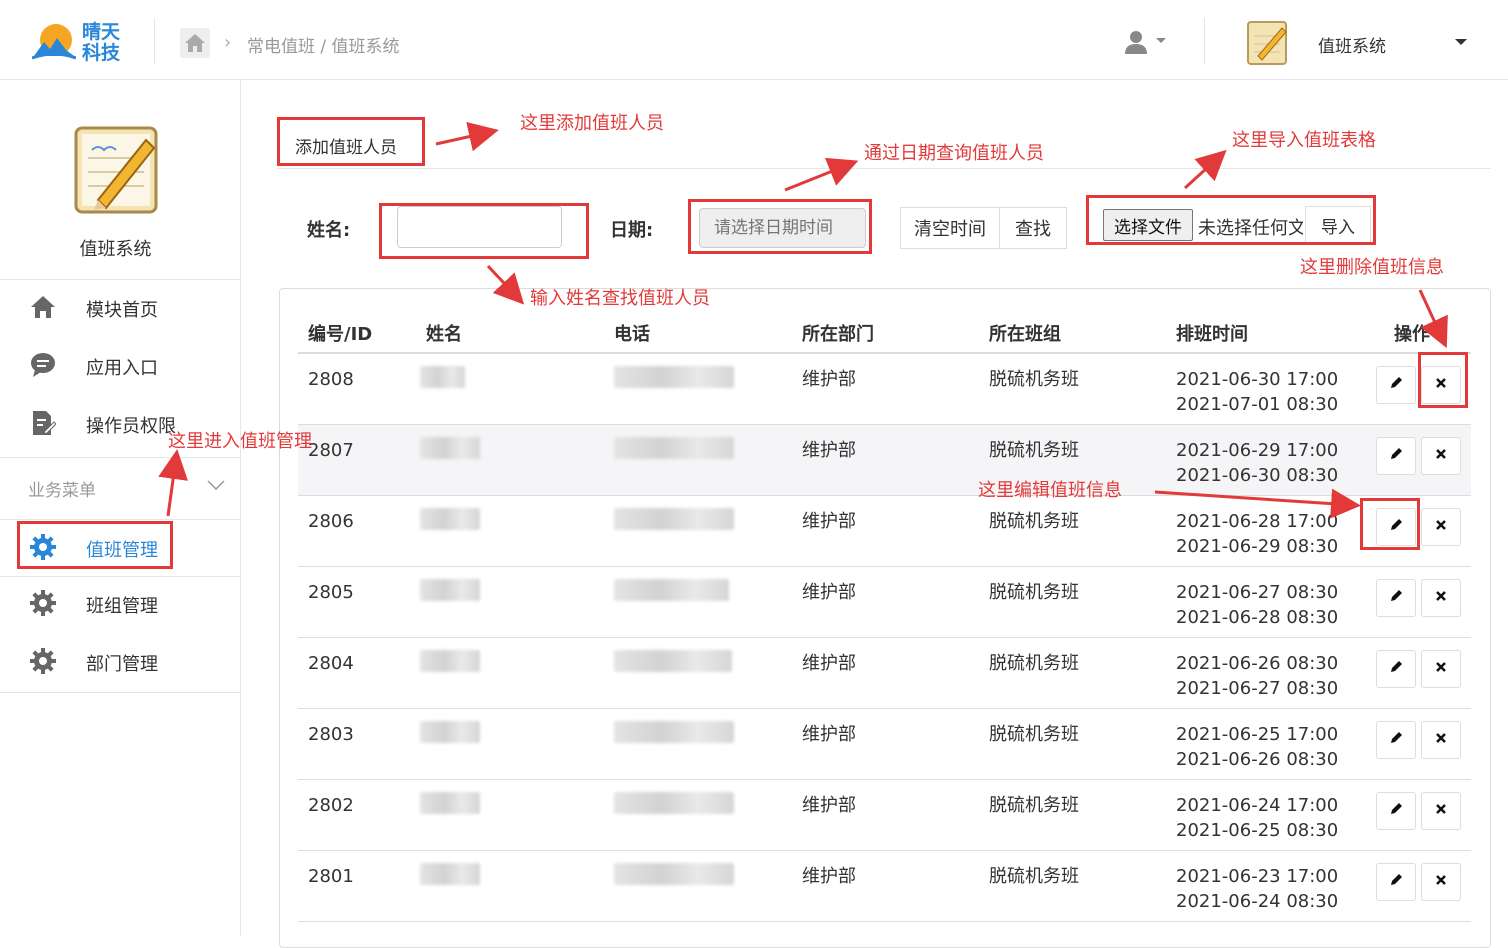 Image resolution: width=1508 pixels, height=948 pixels. I want to click on schedule-end: 2021-06-25 08:30, so click(1257, 830).